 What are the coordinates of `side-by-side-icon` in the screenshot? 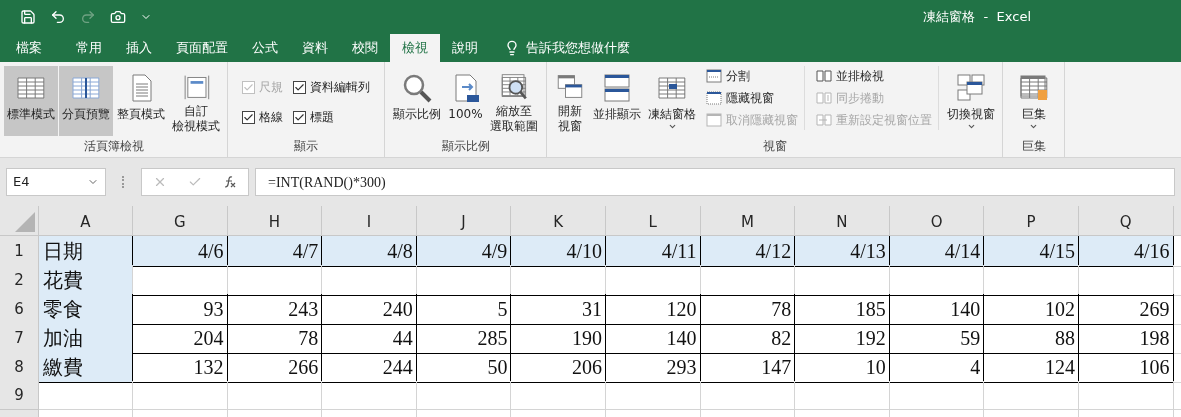 It's located at (824, 76).